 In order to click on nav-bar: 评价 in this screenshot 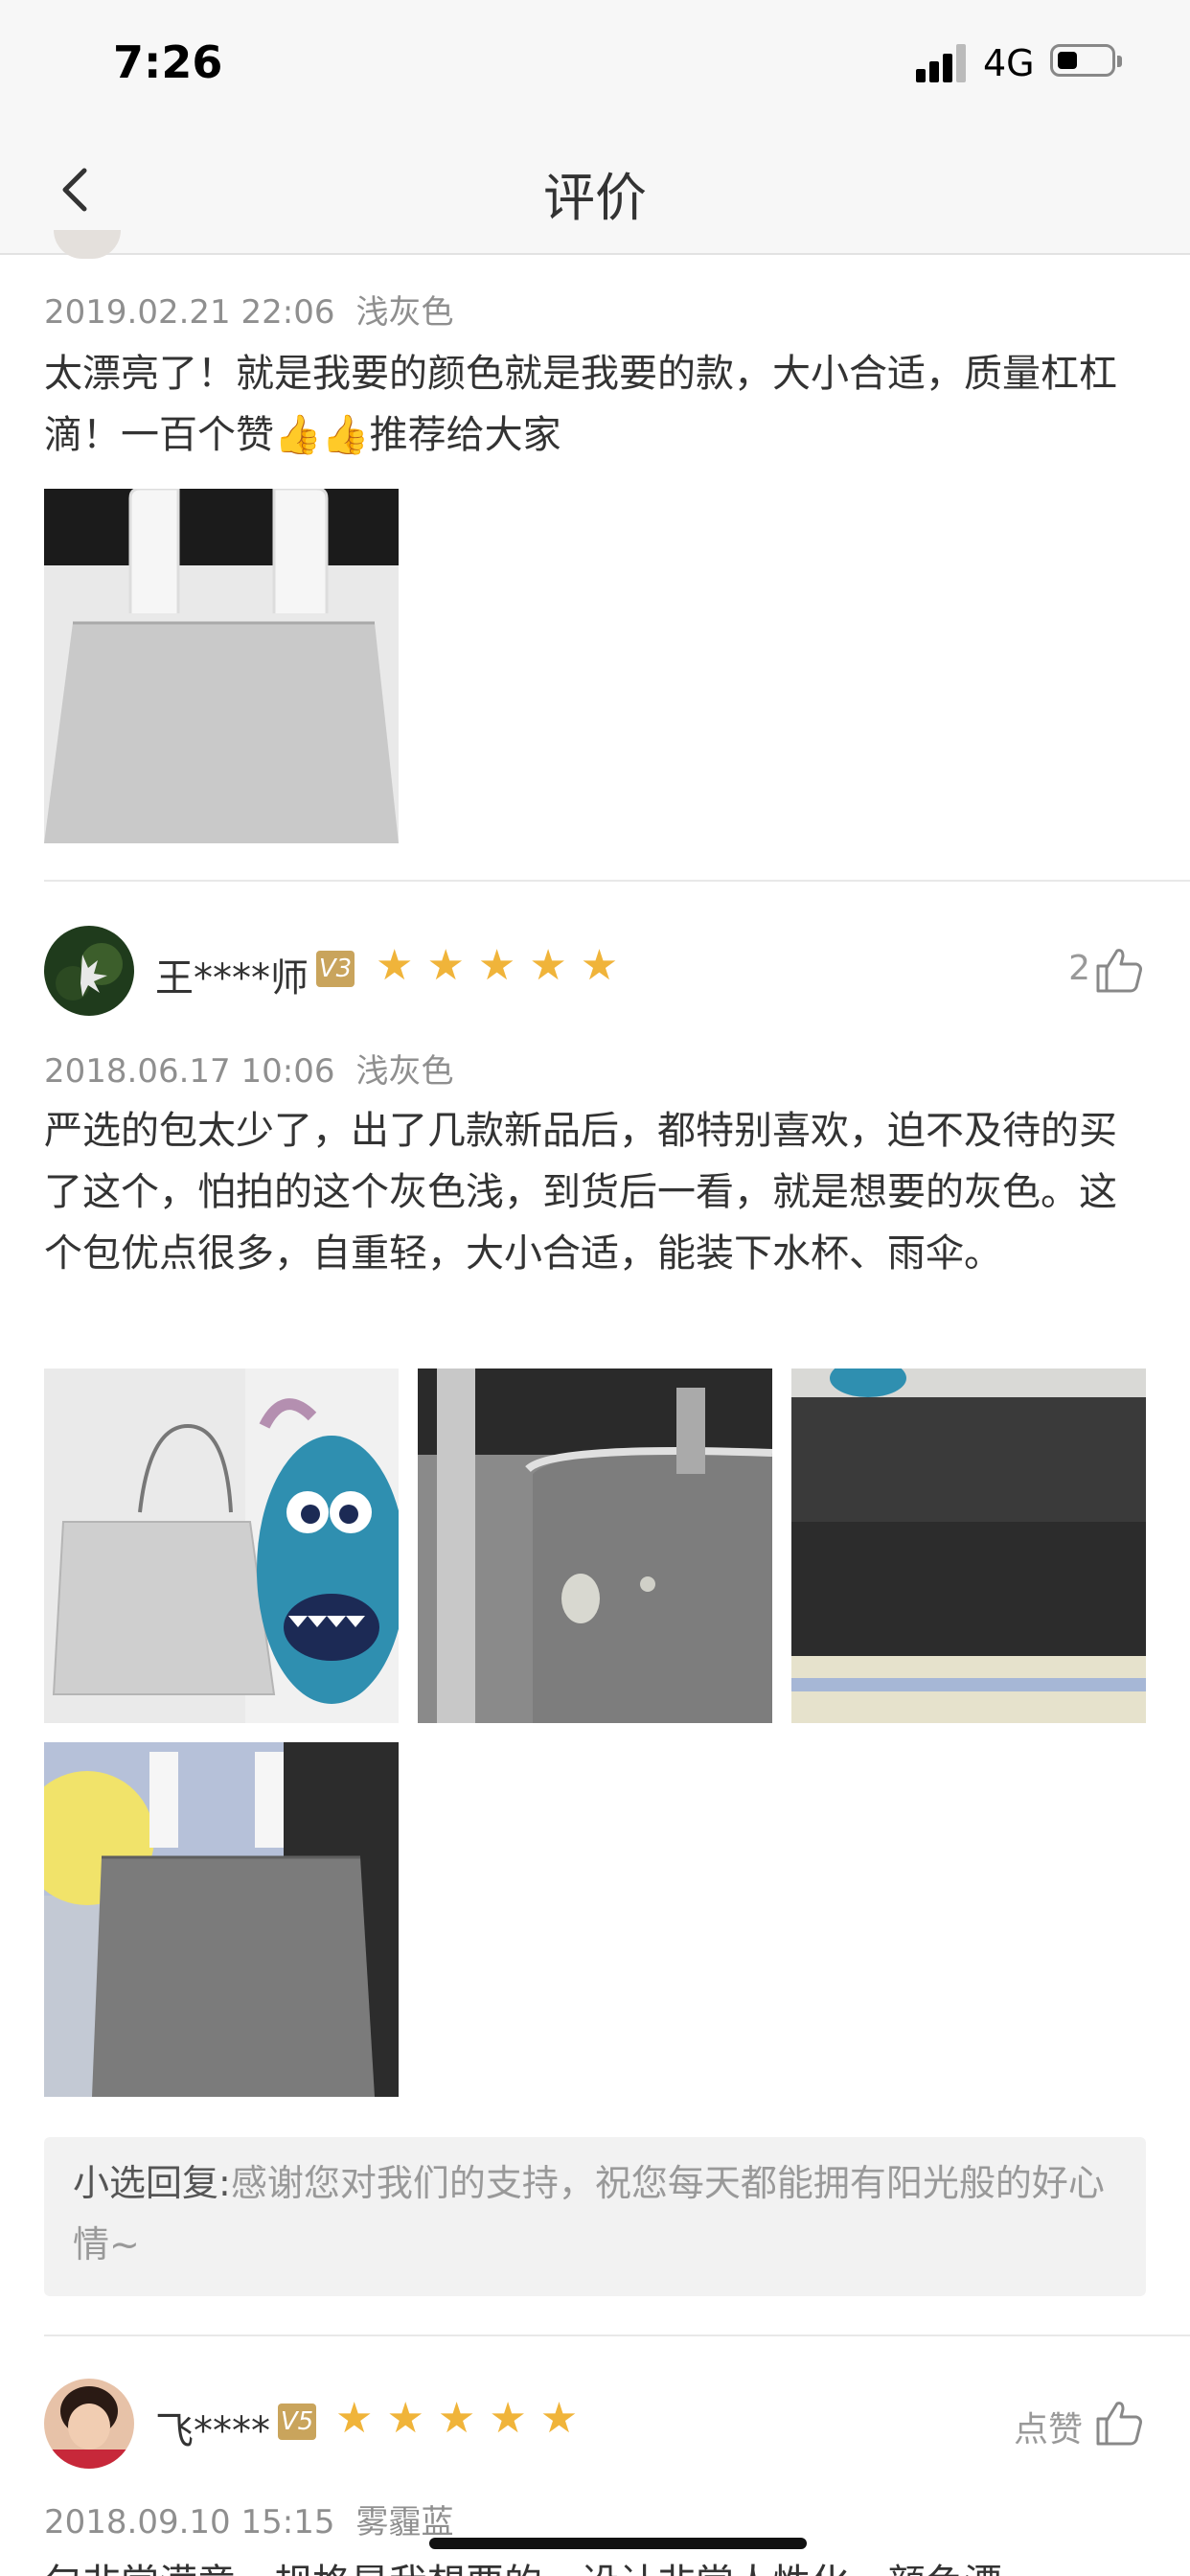, I will do `click(595, 190)`.